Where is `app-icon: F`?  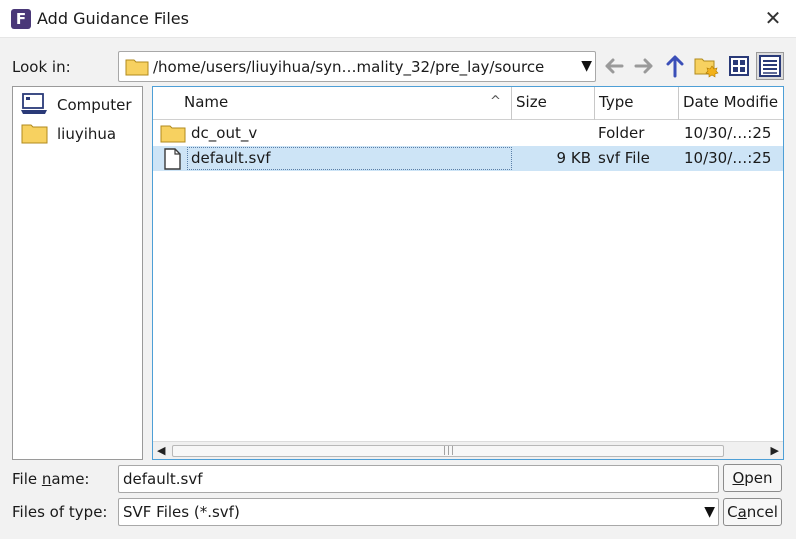 app-icon: F is located at coordinates (21, 19).